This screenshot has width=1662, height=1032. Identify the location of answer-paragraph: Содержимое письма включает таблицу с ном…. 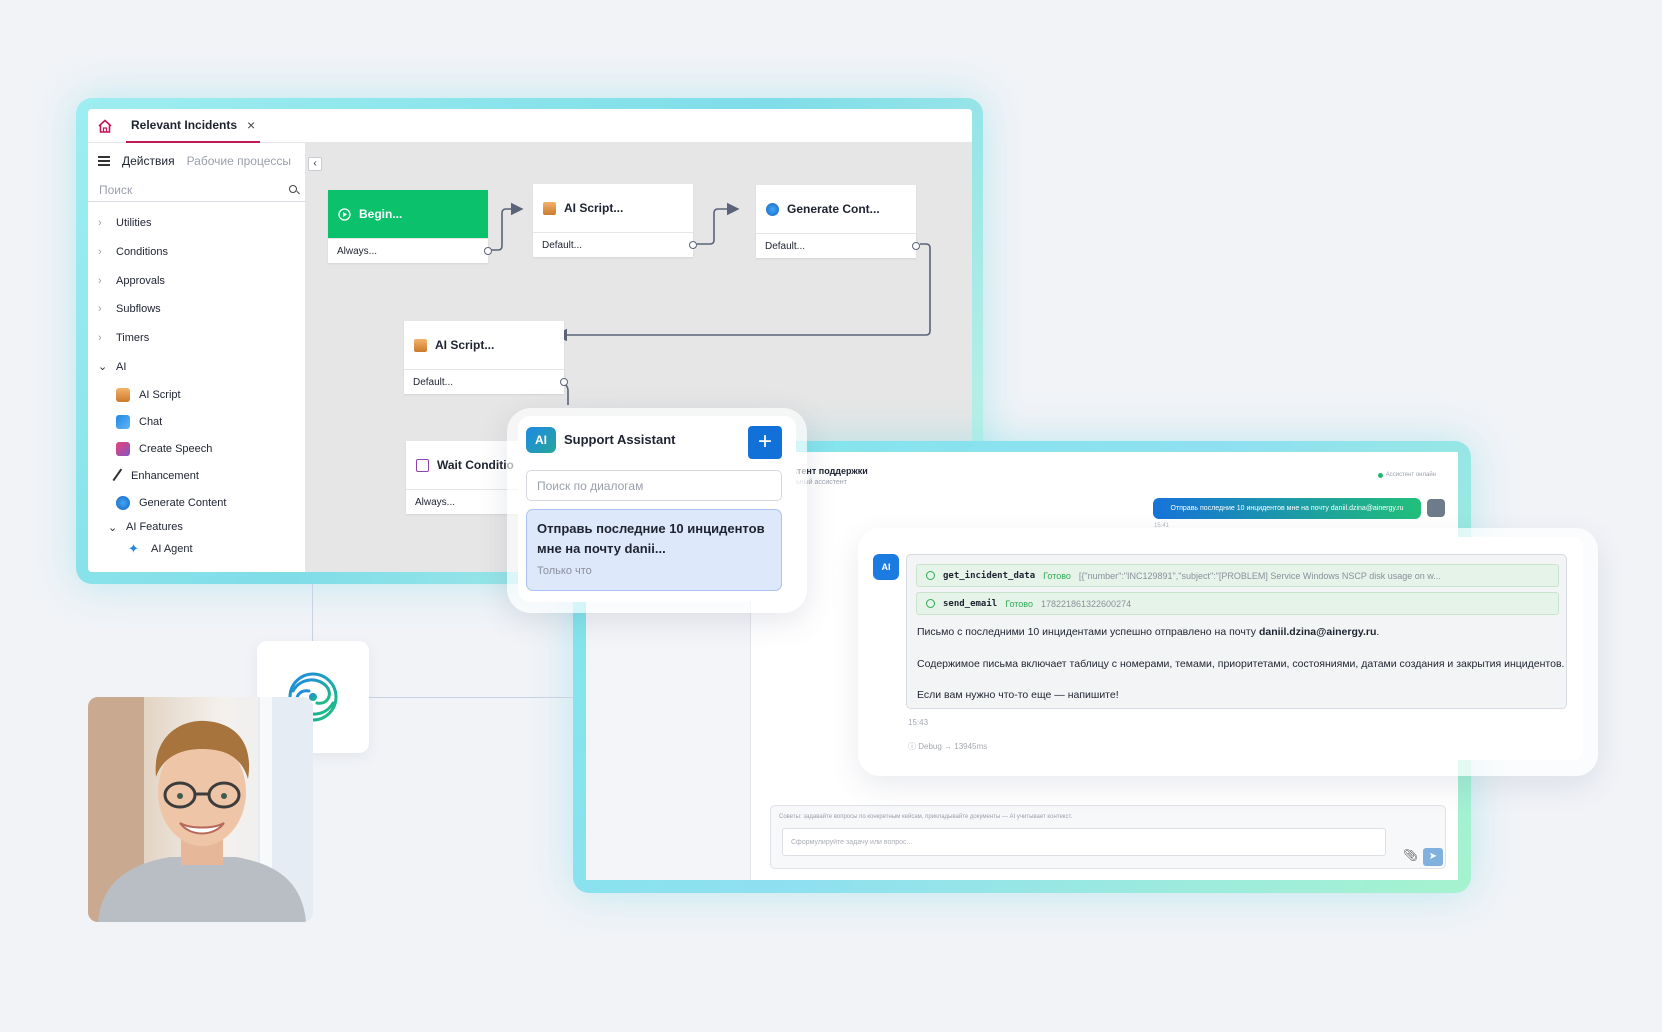
(1241, 664).